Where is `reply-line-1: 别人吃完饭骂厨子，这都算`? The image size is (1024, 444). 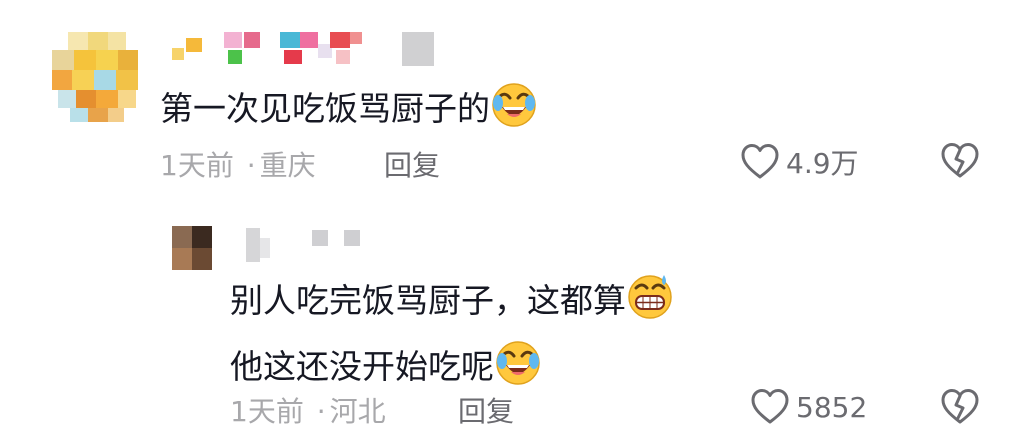 reply-line-1: 别人吃完饭骂厨子，这都算 is located at coordinates (452, 302).